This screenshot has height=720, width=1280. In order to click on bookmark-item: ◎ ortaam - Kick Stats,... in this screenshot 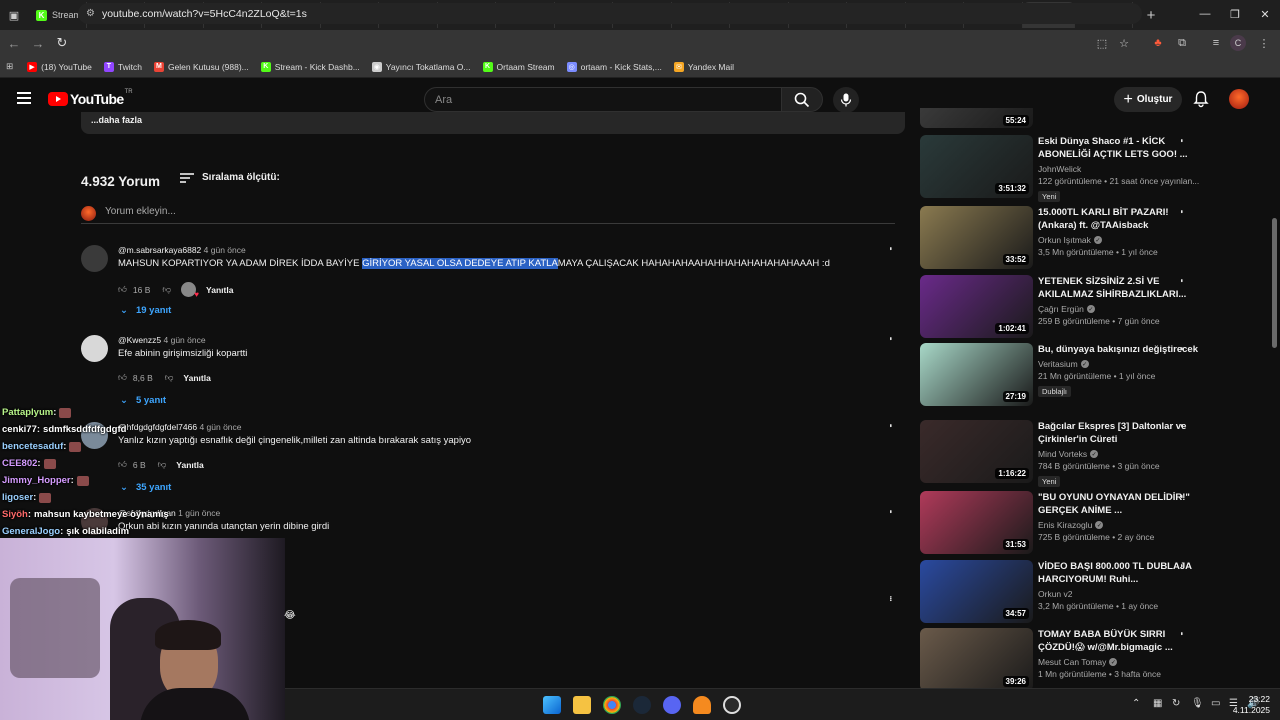, I will do `click(614, 66)`.